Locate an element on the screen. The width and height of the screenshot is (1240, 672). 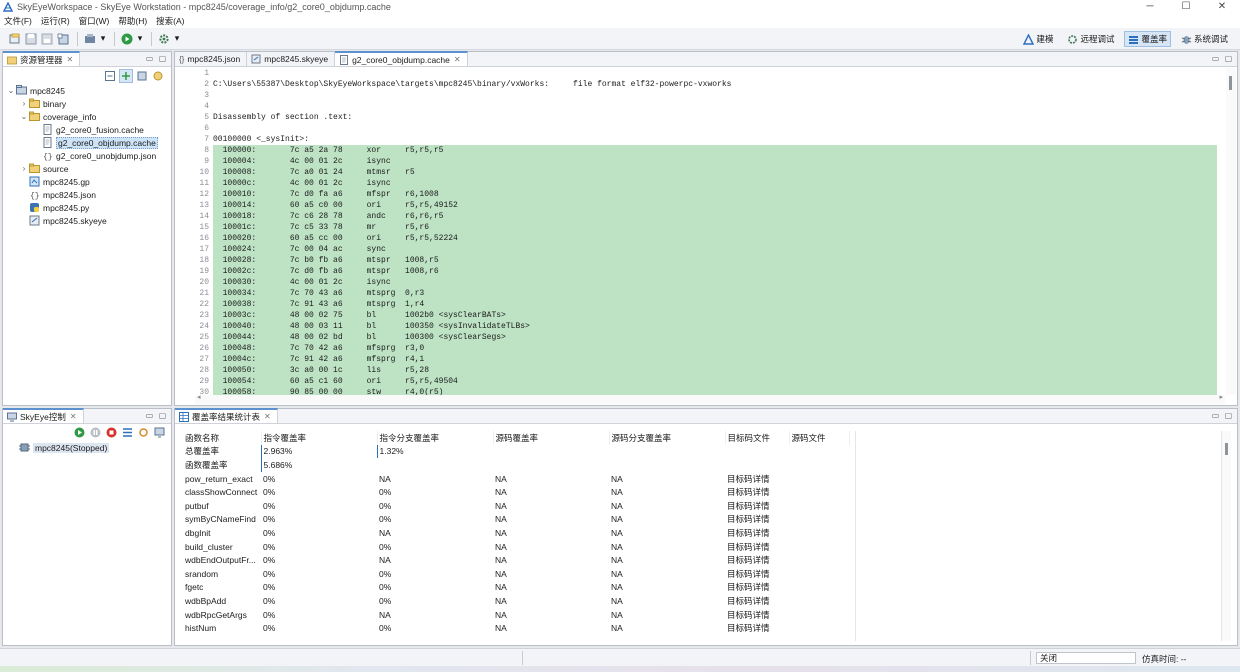
table-row: histNum 0% 0% NA NA 目标码详情 is located at coordinates (516, 628).